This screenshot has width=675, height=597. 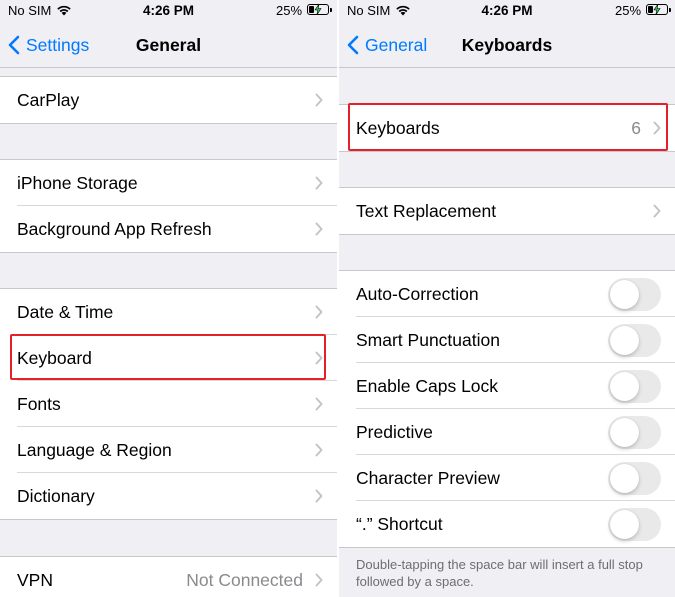 What do you see at coordinates (168, 357) in the screenshot?
I see `row-keyboard: Keyboard` at bounding box center [168, 357].